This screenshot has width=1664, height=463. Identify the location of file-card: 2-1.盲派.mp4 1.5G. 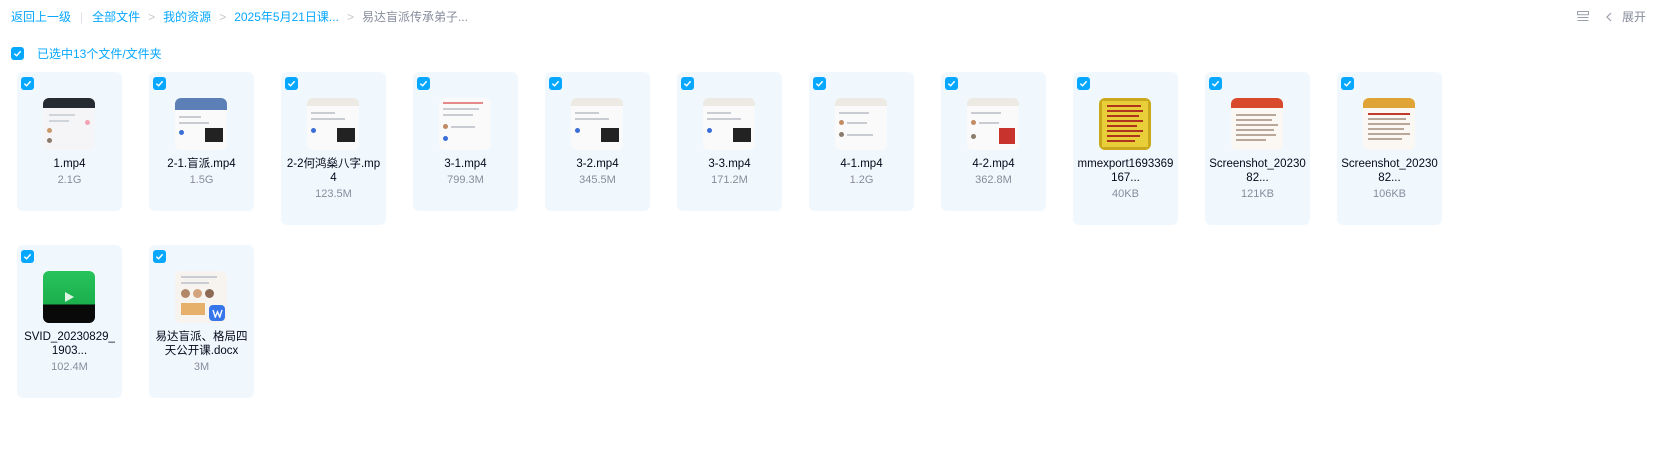
(201, 141).